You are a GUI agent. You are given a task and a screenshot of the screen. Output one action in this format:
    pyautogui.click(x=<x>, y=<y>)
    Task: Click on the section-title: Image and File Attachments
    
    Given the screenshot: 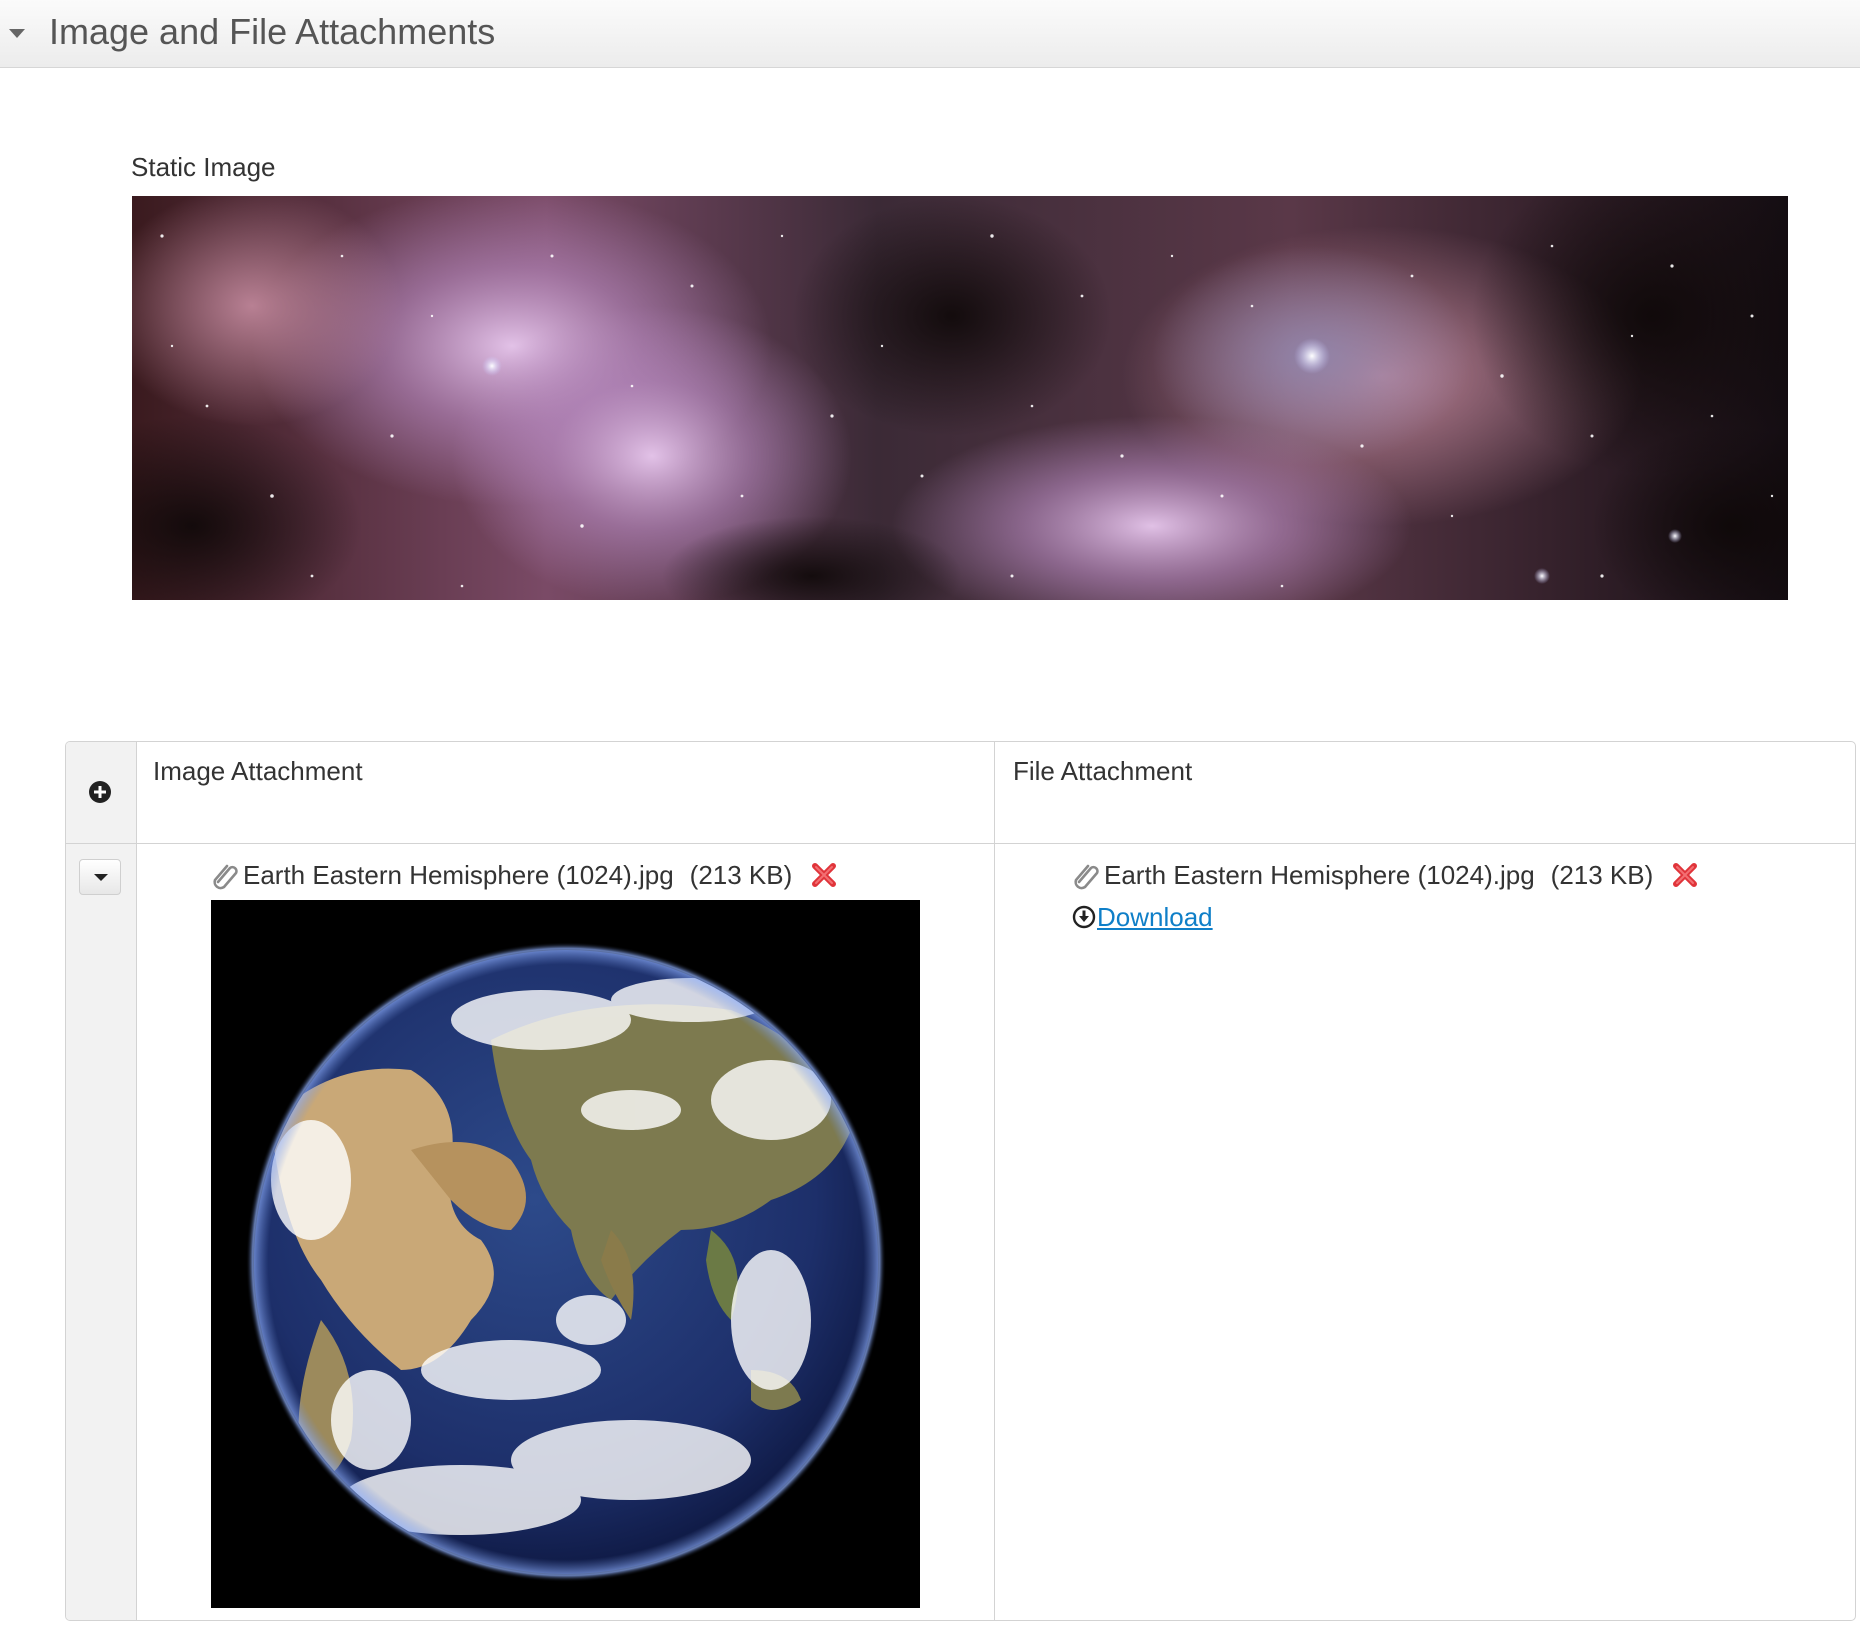 What is the action you would take?
    pyautogui.click(x=272, y=31)
    